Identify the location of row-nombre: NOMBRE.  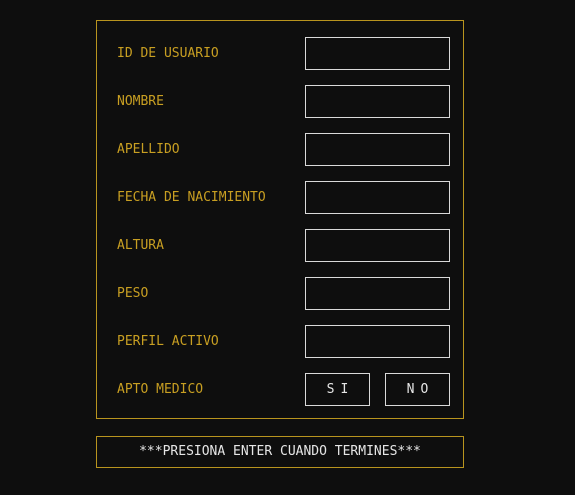
(280, 102).